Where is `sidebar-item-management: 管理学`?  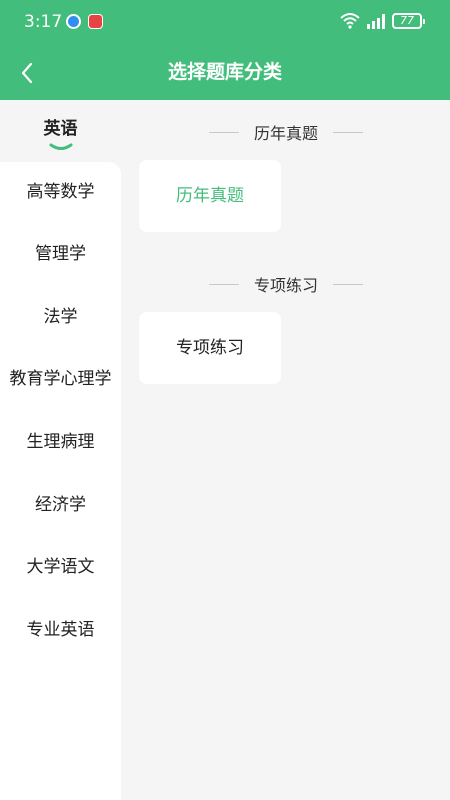
sidebar-item-management: 管理学 is located at coordinates (60, 254).